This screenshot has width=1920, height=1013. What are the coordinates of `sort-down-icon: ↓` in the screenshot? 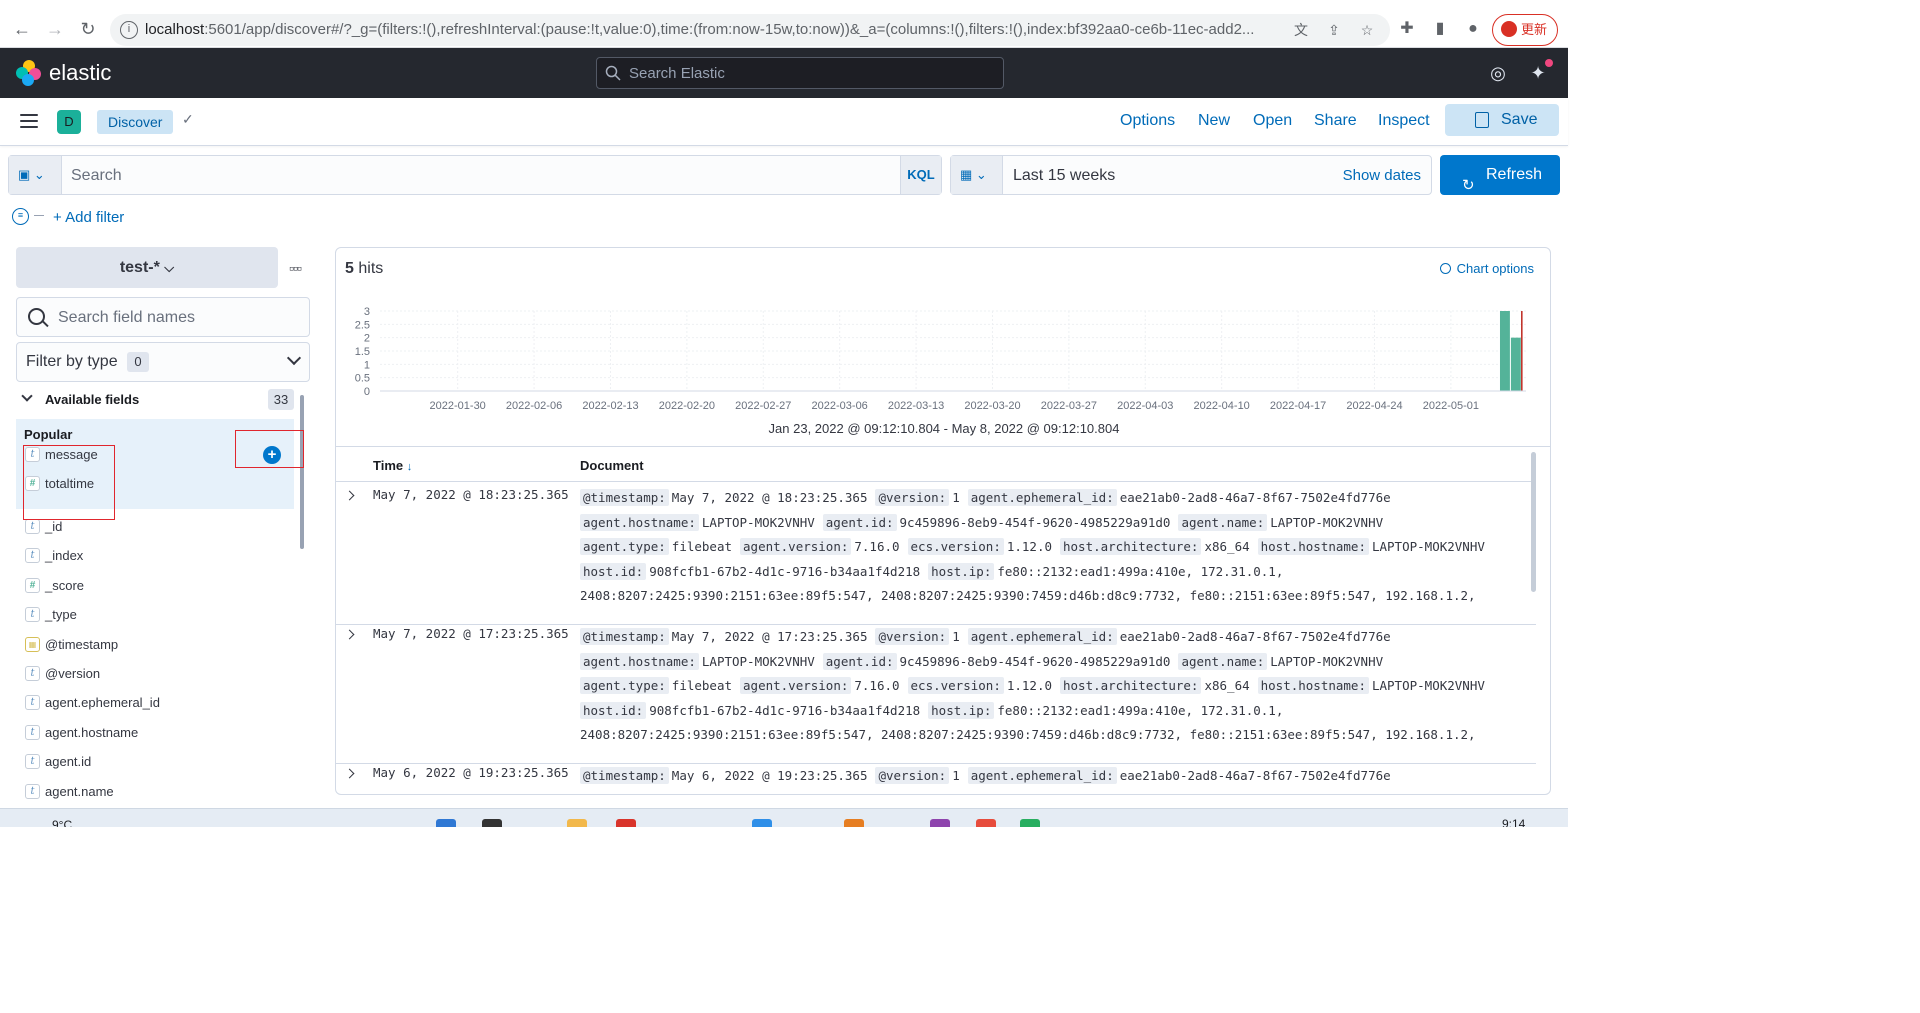 It's located at (410, 467).